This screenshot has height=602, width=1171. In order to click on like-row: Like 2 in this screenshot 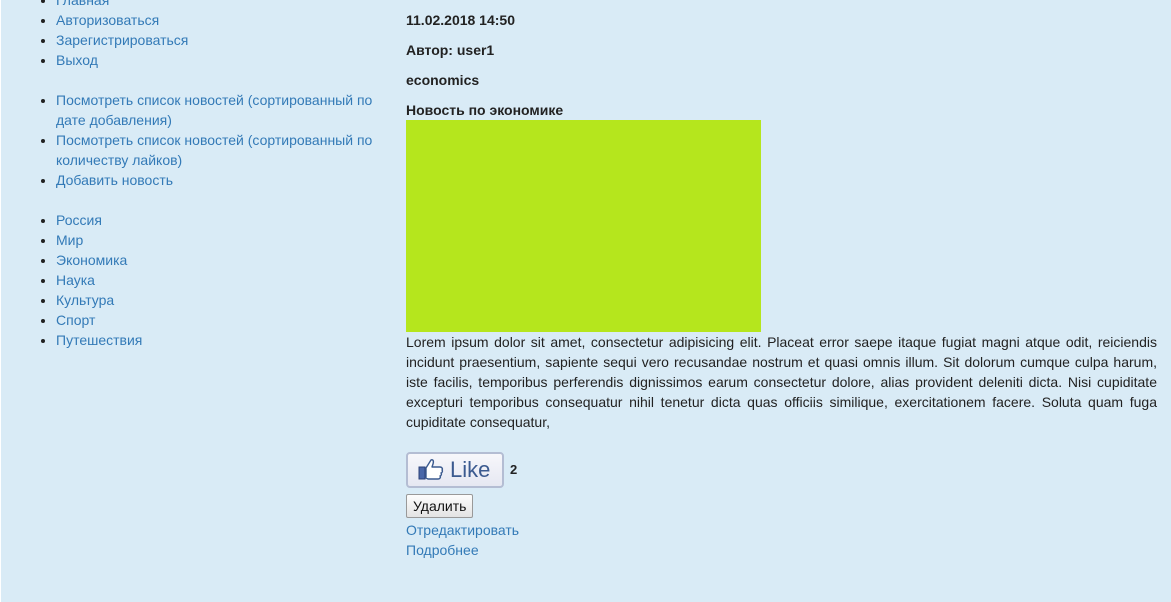, I will do `click(781, 472)`.